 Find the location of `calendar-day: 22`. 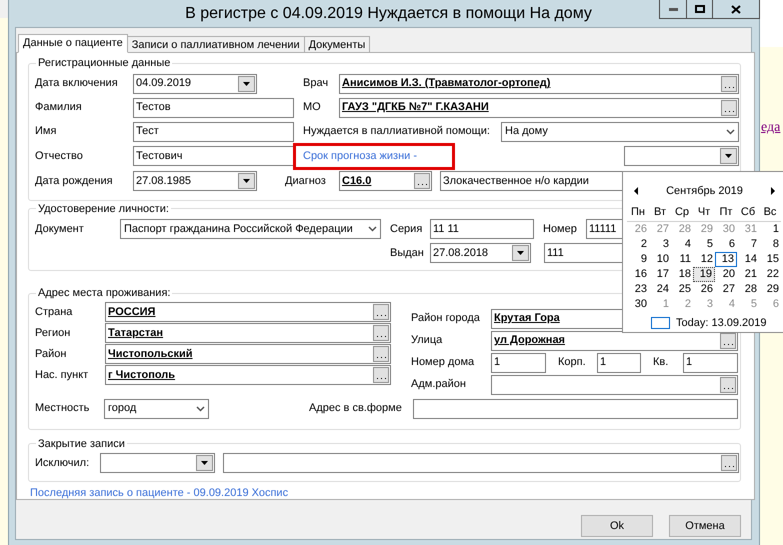

calendar-day: 22 is located at coordinates (770, 274).